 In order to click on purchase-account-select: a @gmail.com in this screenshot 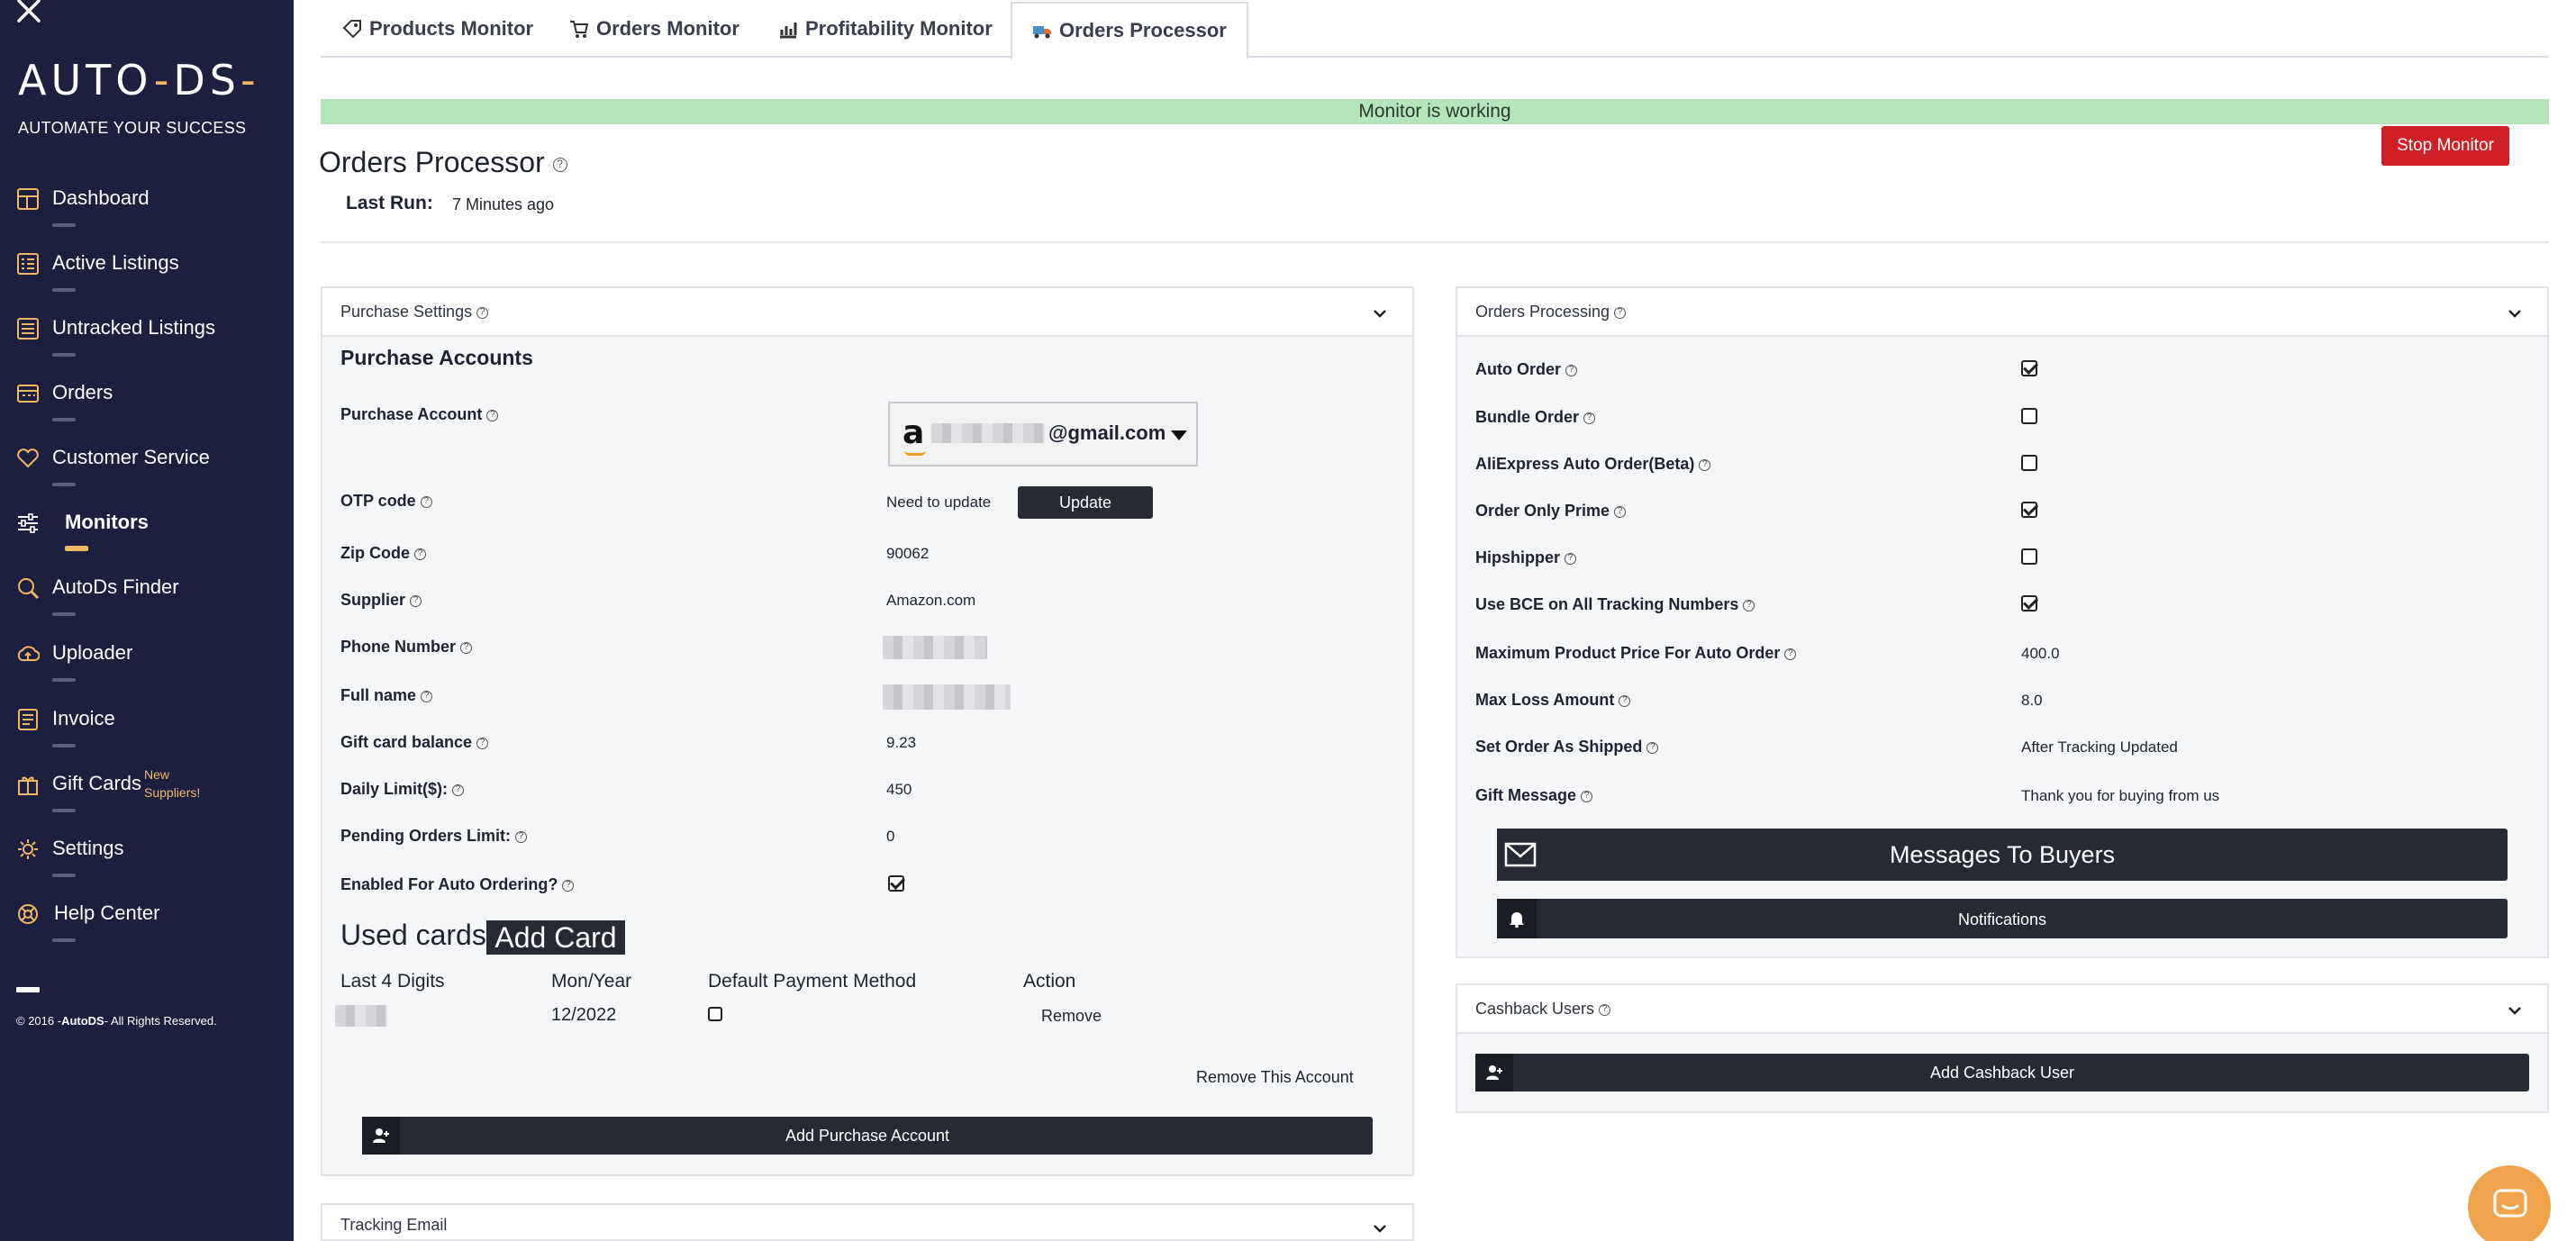, I will do `click(1043, 435)`.